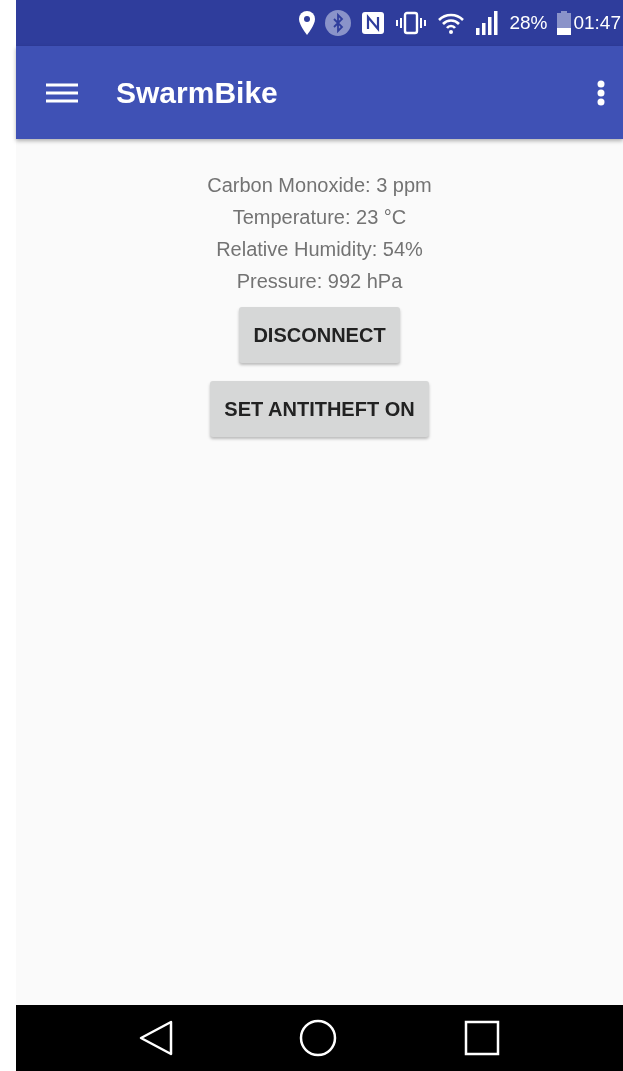 The width and height of the screenshot is (623, 1071). Describe the element at coordinates (62, 92) in the screenshot. I see `menu-icon` at that location.